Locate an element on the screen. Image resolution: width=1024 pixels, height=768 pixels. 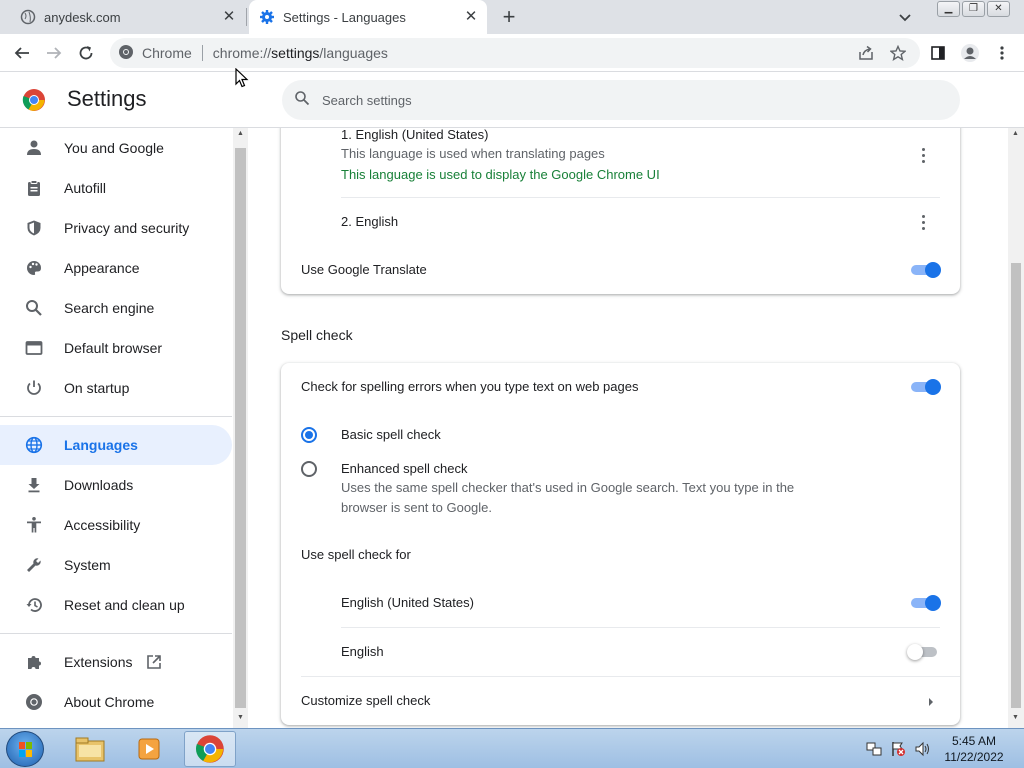
sidebar-item-label: Reset and clean up is located at coordinates (124, 605).